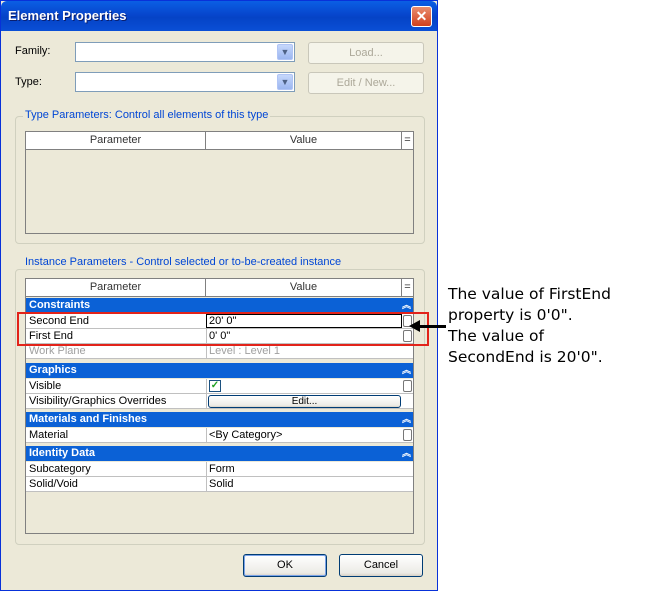 The height and width of the screenshot is (591, 654). What do you see at coordinates (529, 294) in the screenshot?
I see `annotation-line-1: The value of FirstEnd` at bounding box center [529, 294].